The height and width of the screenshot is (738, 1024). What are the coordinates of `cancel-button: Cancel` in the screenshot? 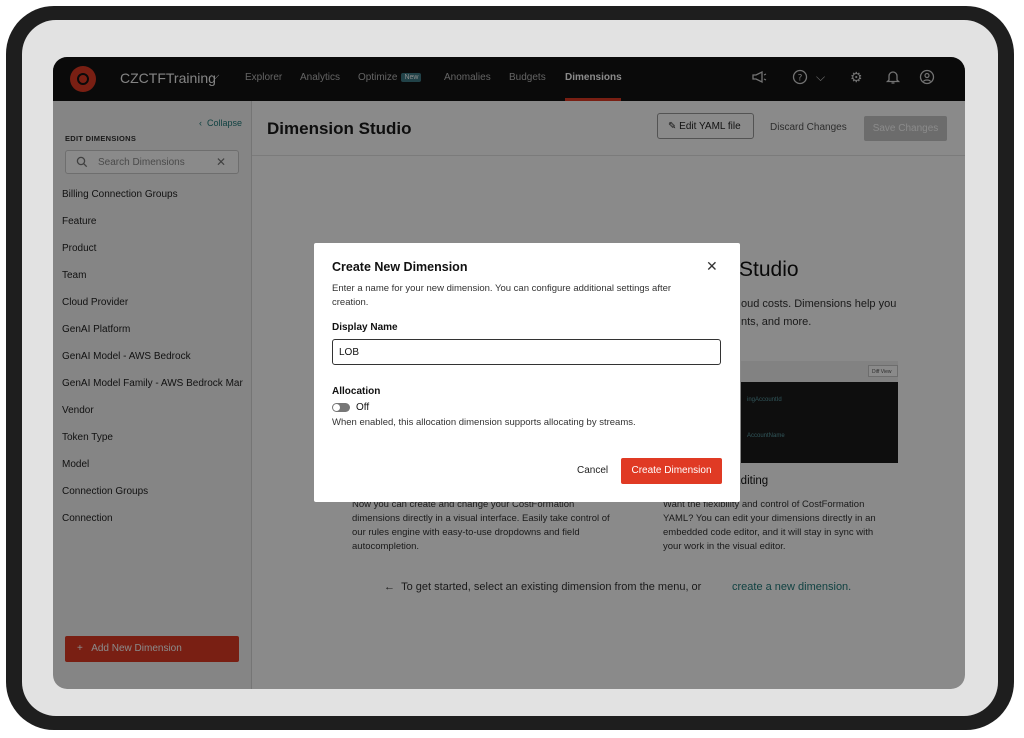 It's located at (592, 470).